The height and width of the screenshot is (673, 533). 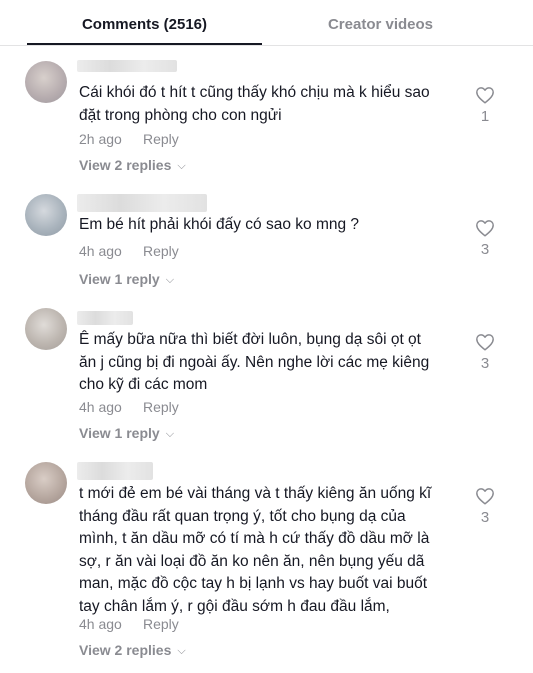 I want to click on comment-tabs: Comments (2516) Creator videos, so click(x=266, y=23).